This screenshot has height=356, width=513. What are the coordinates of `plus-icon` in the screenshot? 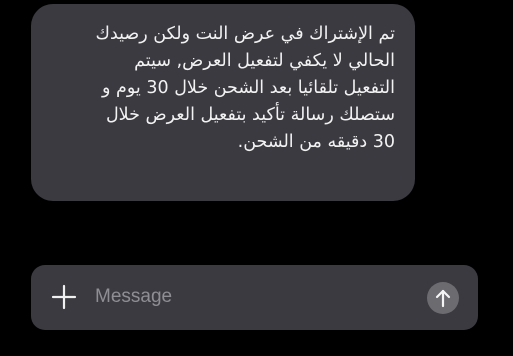 It's located at (64, 297).